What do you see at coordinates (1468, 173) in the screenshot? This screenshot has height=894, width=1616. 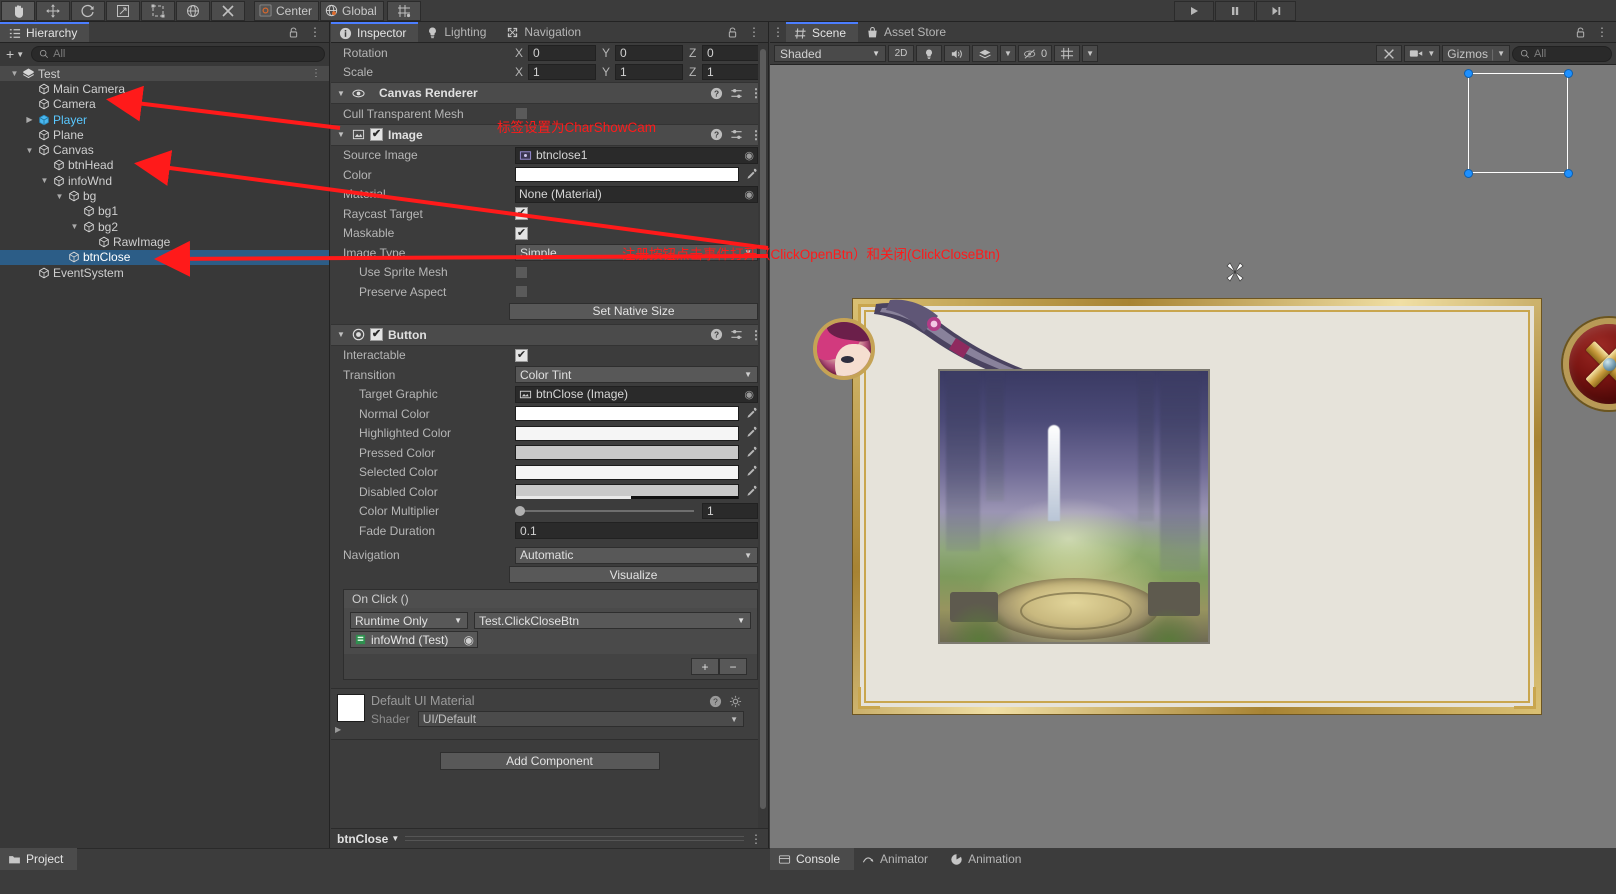 I see `selection-handle-bl` at bounding box center [1468, 173].